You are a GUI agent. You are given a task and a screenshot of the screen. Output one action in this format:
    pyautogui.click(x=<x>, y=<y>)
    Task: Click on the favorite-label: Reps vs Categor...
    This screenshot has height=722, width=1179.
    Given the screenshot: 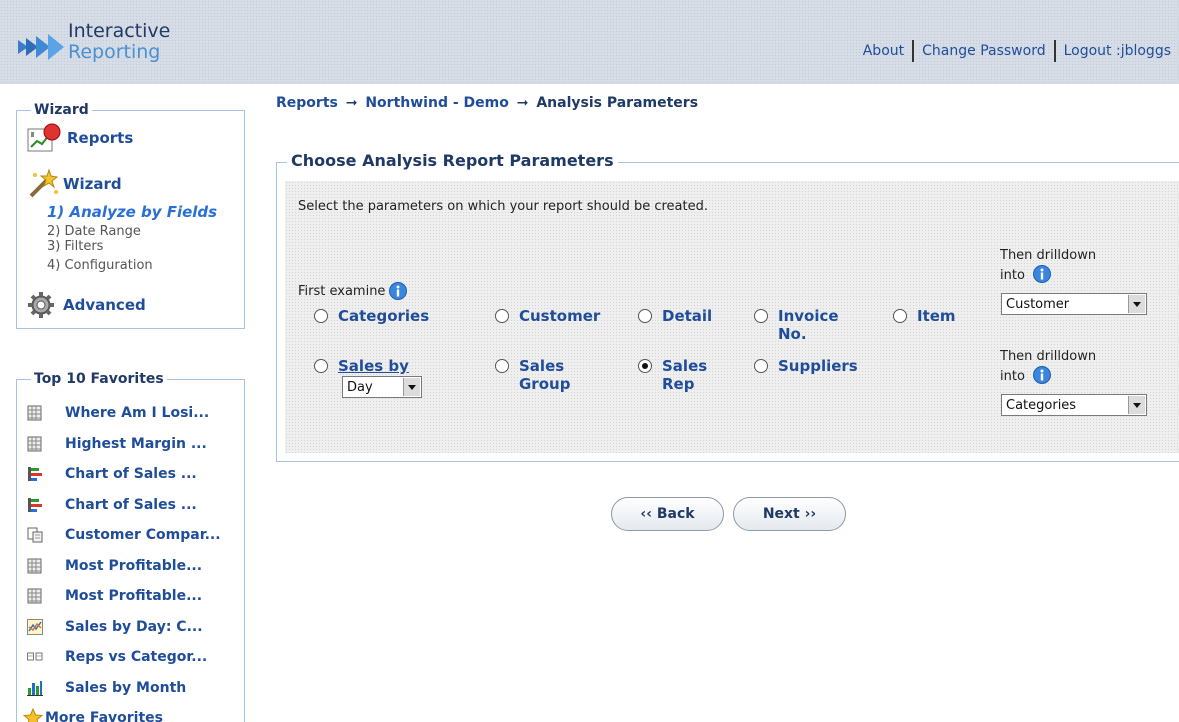 What is the action you would take?
    pyautogui.click(x=136, y=657)
    